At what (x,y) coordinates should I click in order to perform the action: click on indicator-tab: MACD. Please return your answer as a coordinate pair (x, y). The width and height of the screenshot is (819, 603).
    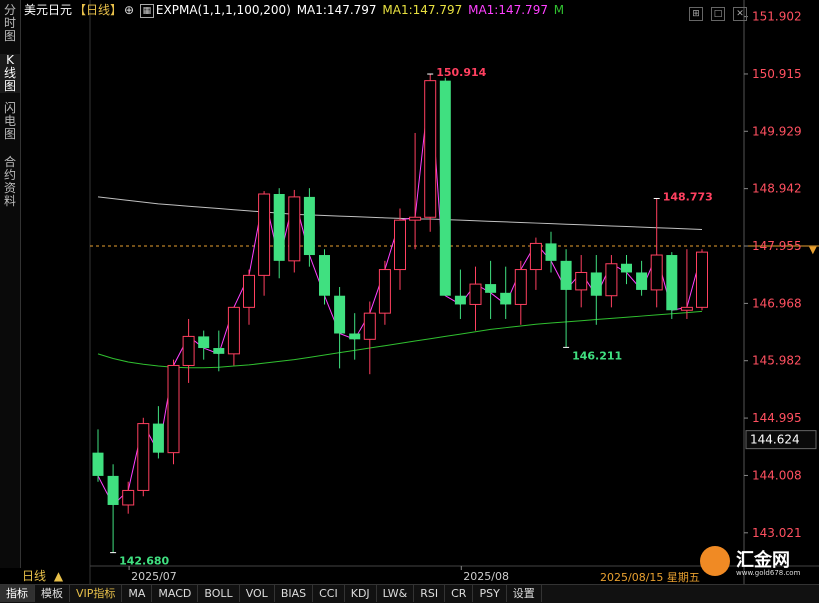
    Looking at the image, I should click on (175, 593).